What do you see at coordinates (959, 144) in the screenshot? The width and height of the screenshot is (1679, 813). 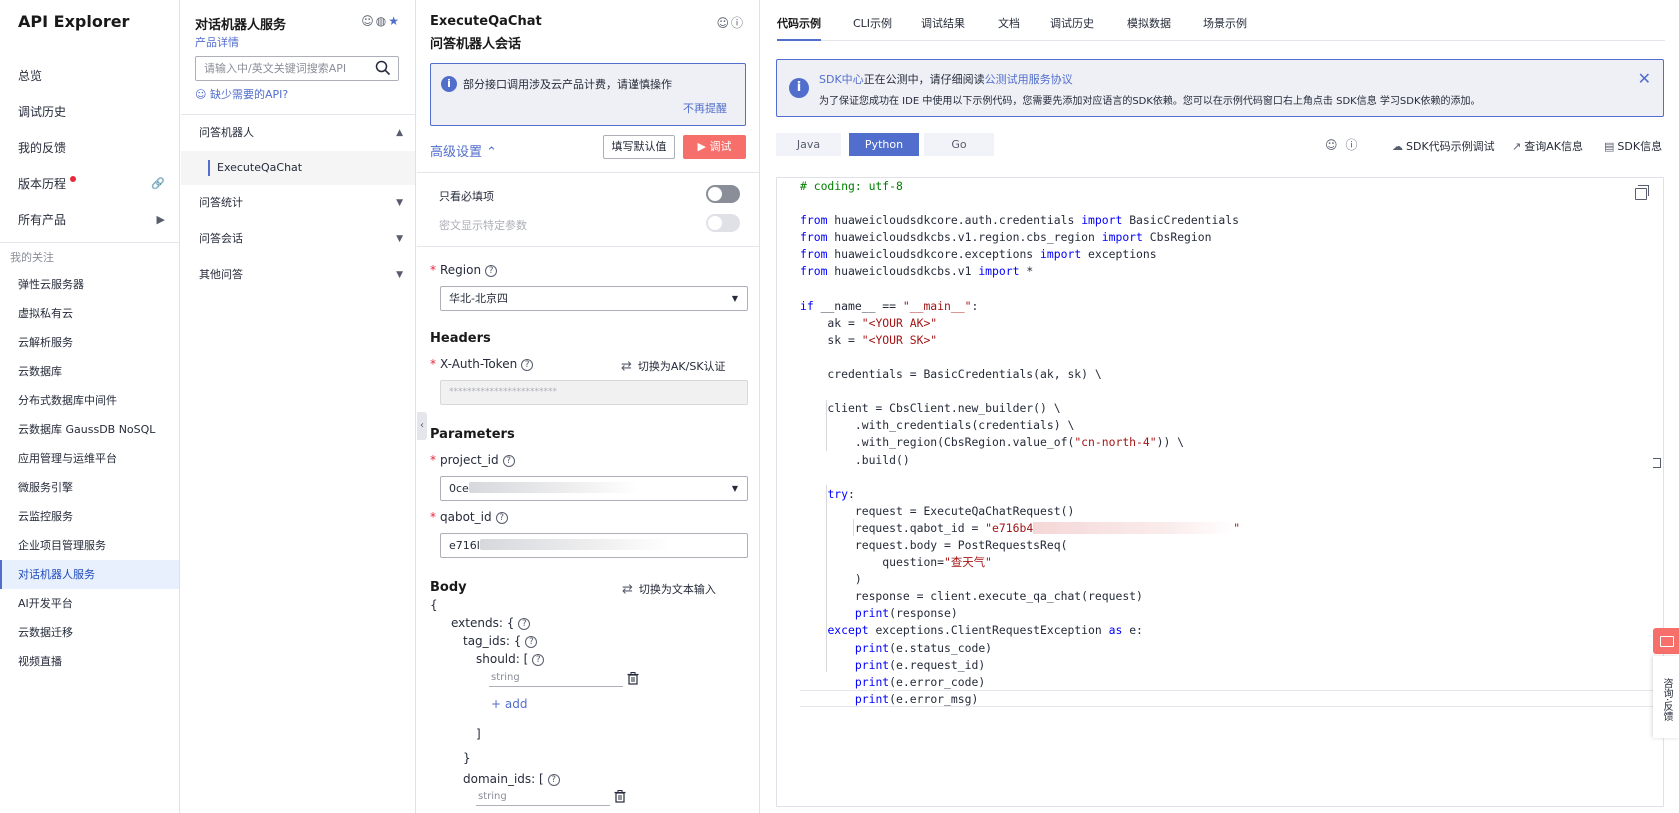 I see `lang-tab-go: Go` at bounding box center [959, 144].